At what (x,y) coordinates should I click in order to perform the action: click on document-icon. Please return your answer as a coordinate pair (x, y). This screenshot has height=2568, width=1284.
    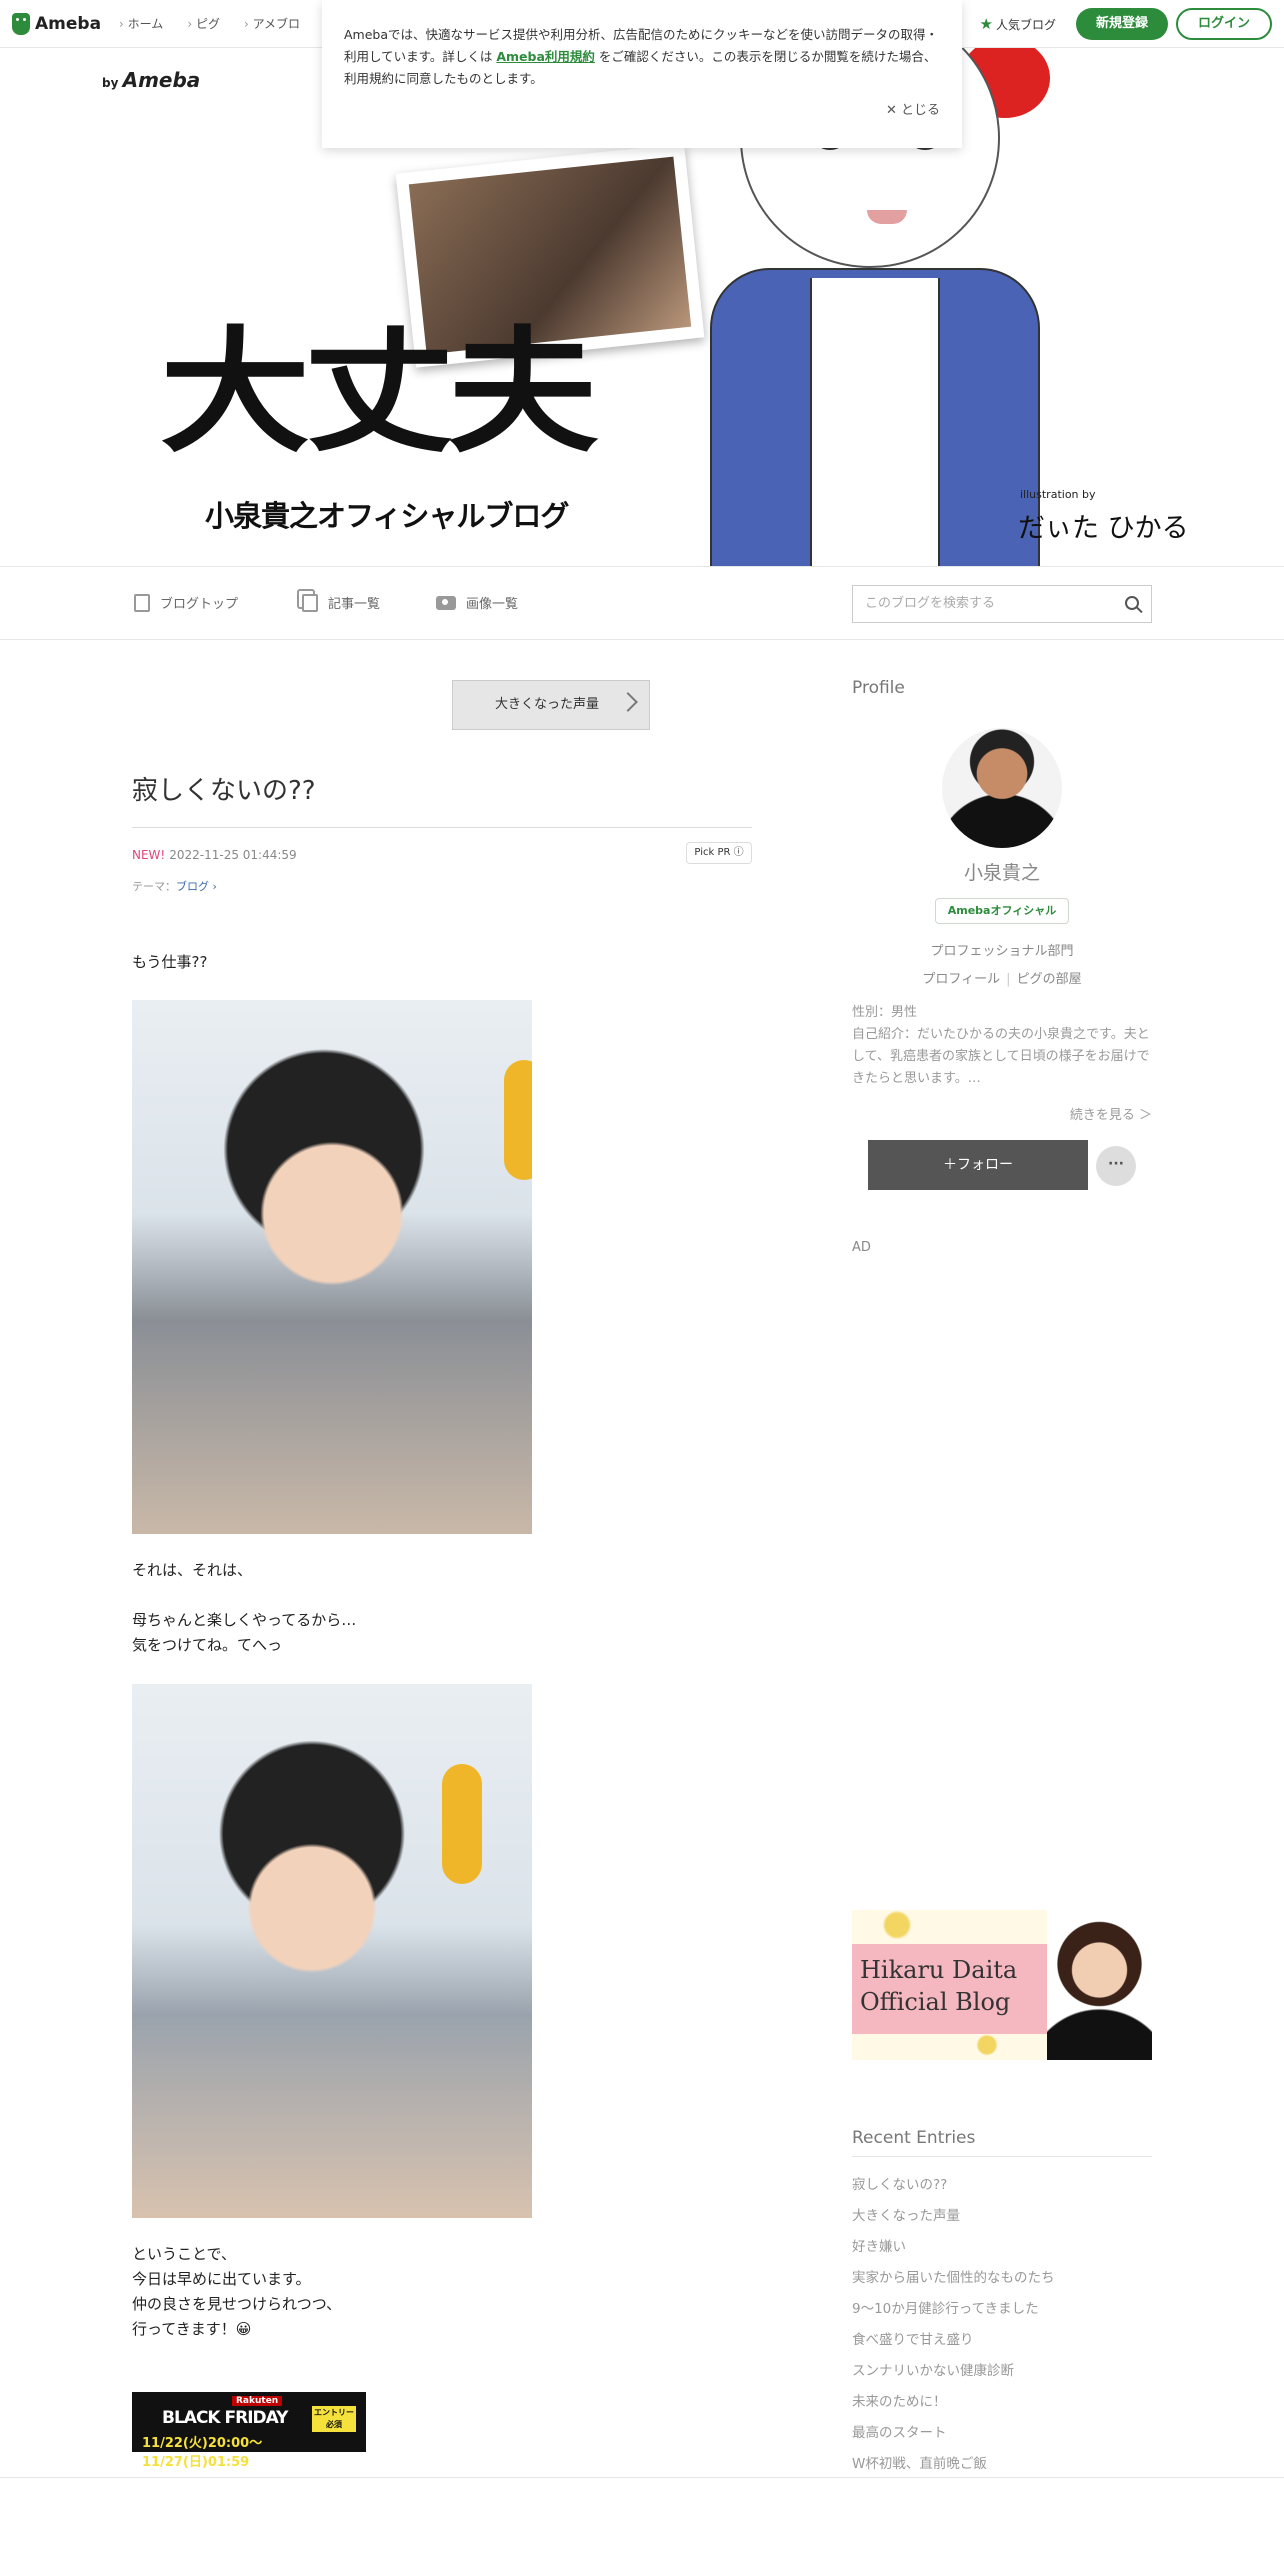
    Looking at the image, I should click on (142, 602).